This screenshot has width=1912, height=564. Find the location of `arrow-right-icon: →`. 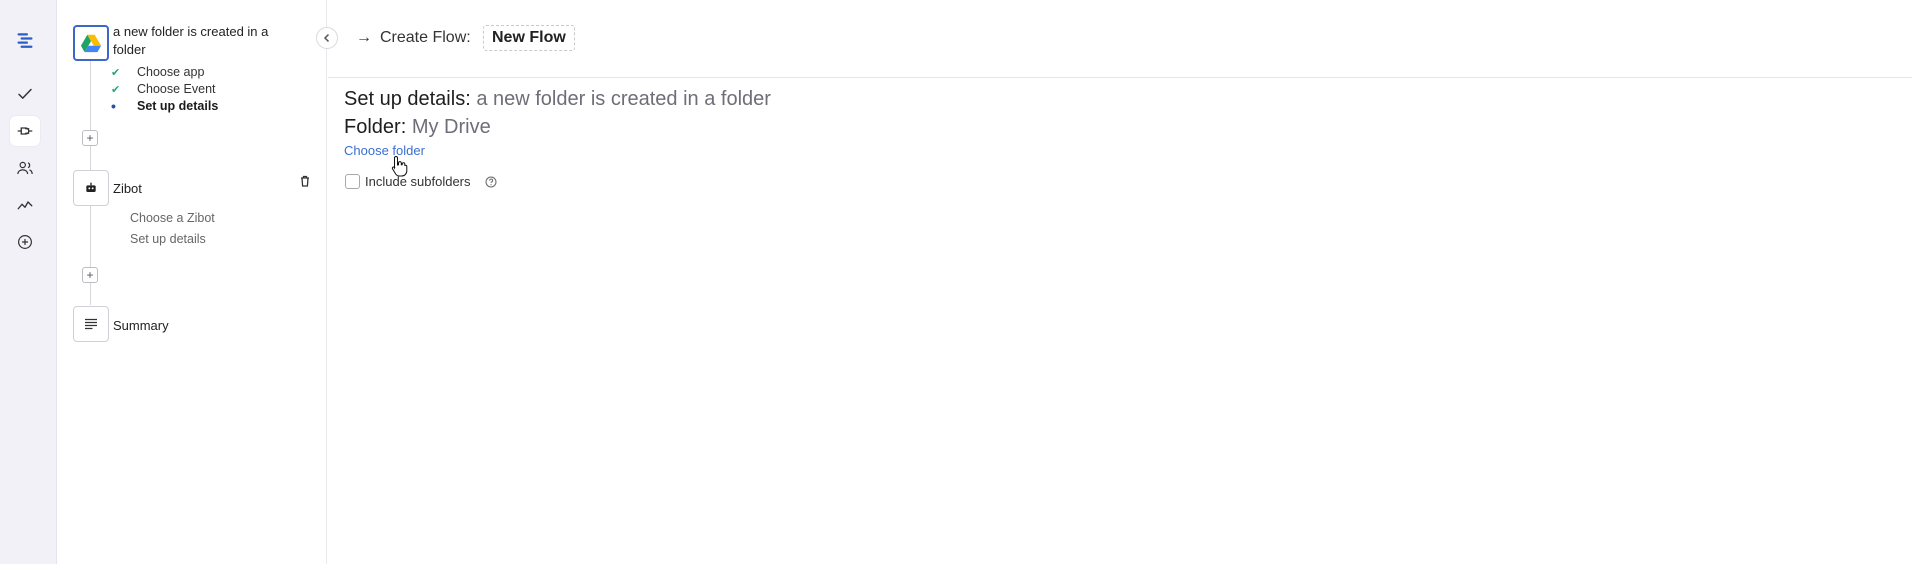

arrow-right-icon: → is located at coordinates (364, 37).